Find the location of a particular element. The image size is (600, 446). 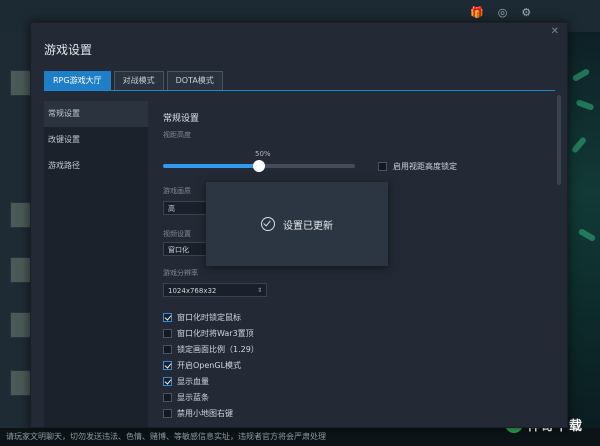

window-mode-label: 视频设置 is located at coordinates (177, 234).